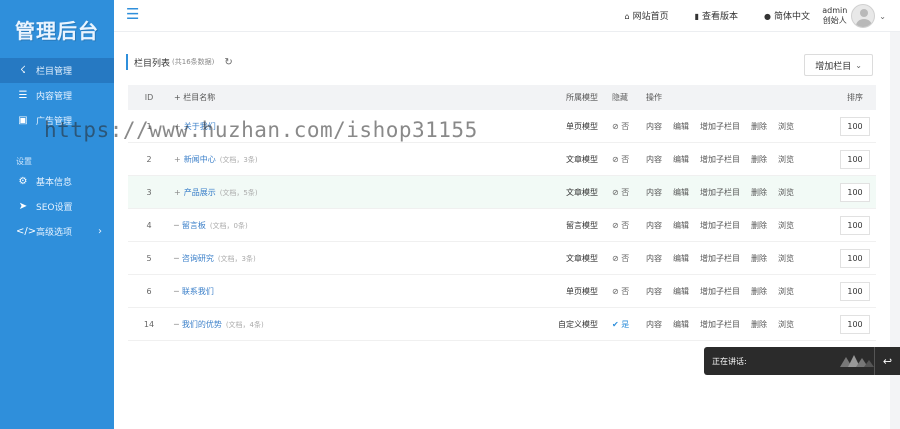 The height and width of the screenshot is (429, 900). What do you see at coordinates (838, 65) in the screenshot?
I see `add-column-button: 增加栏目 ⌄` at bounding box center [838, 65].